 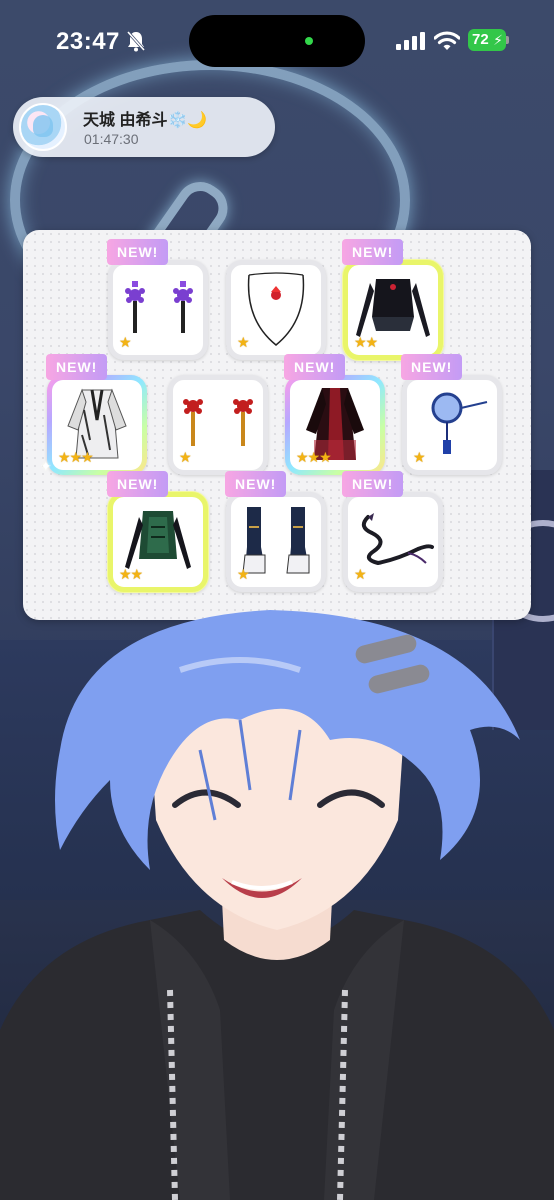 What do you see at coordinates (46, 466) in the screenshot?
I see `sparkle-icon: ✦` at bounding box center [46, 466].